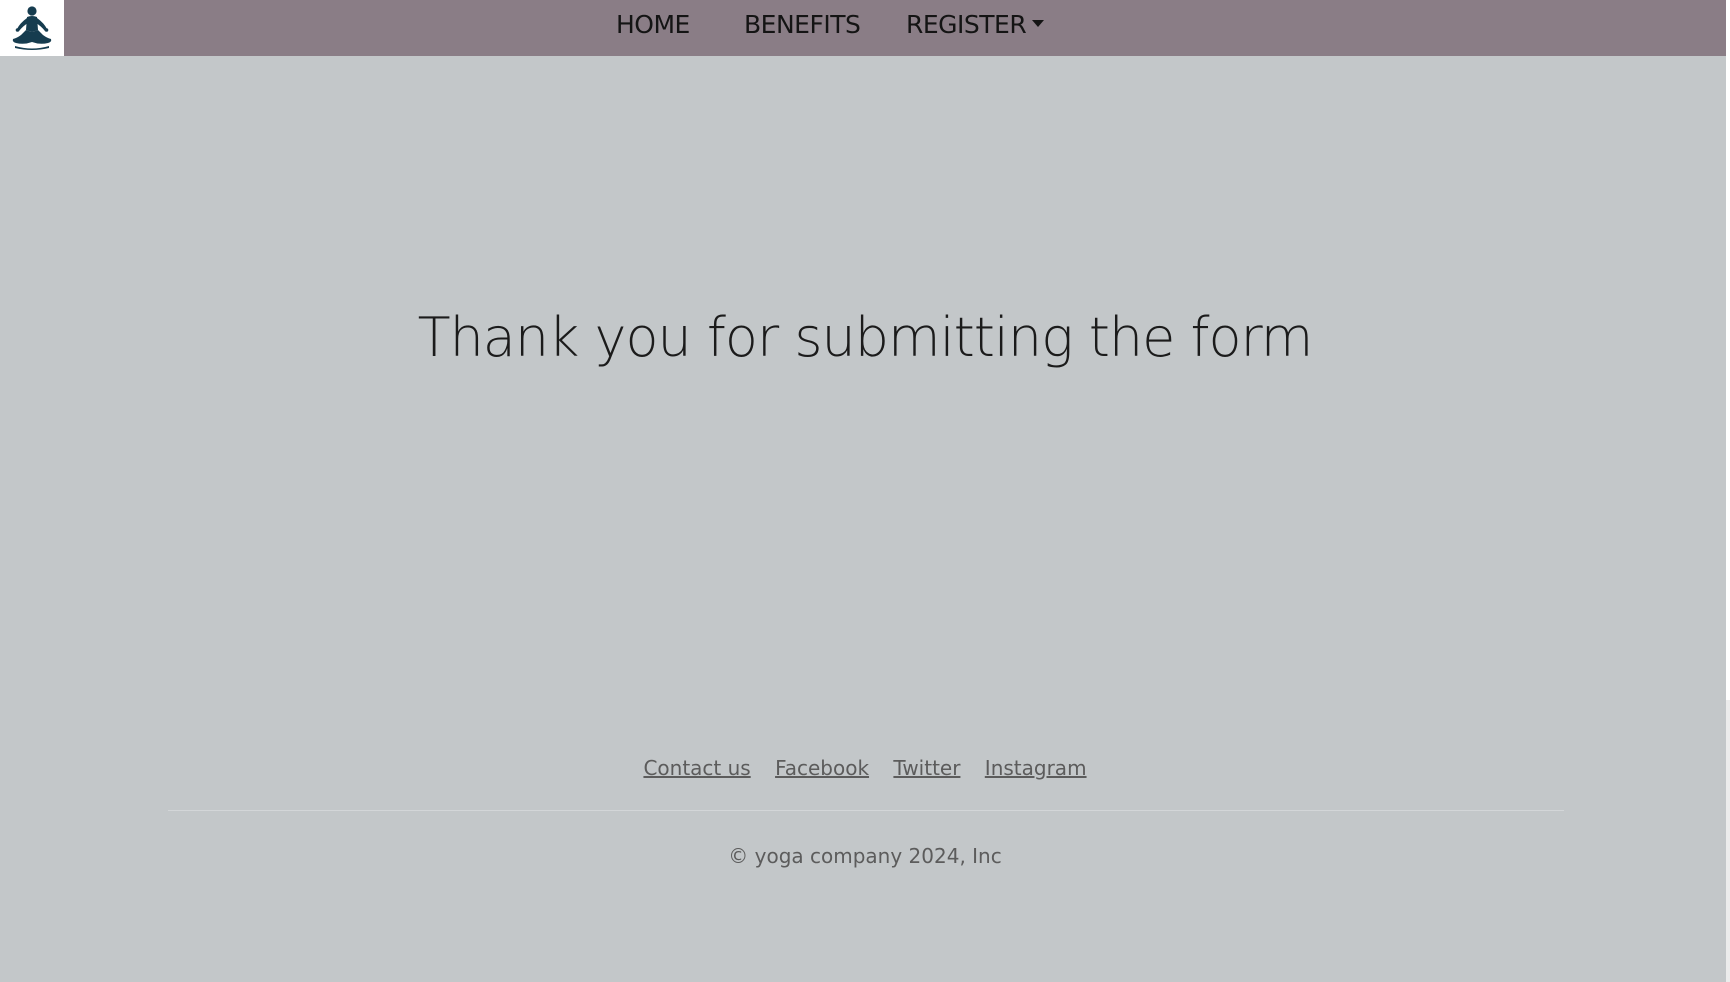  I want to click on nav-item-home: HOME, so click(653, 25).